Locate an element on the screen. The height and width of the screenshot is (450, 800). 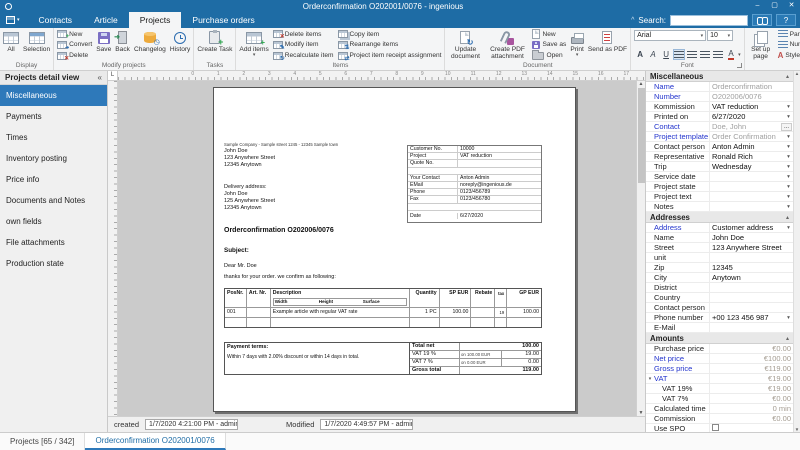
tab-projects: Projects is located at coordinates (155, 20).